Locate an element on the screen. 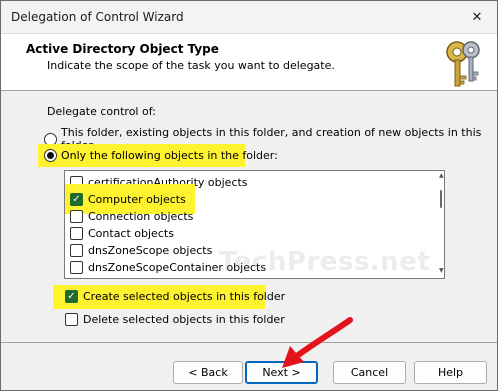  close-icon: ✕ is located at coordinates (477, 17).